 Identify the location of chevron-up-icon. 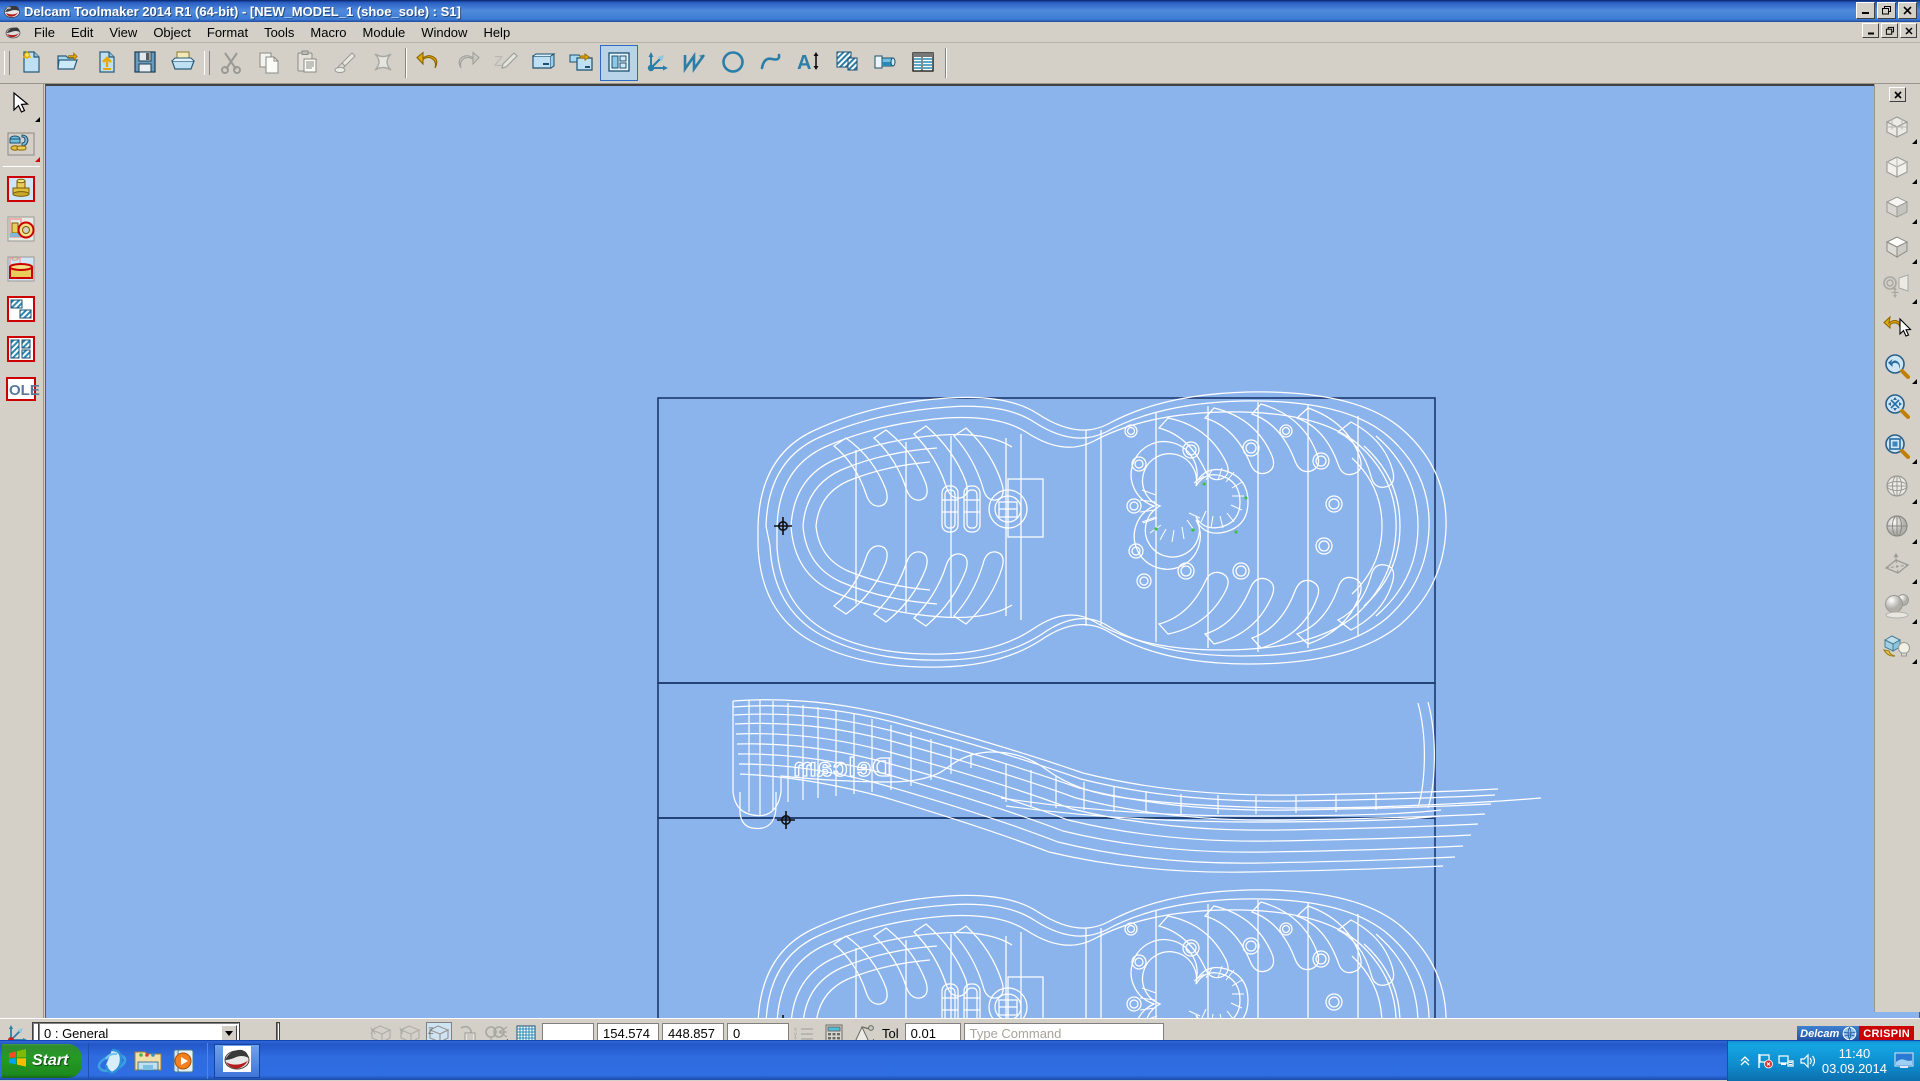
(1745, 1061).